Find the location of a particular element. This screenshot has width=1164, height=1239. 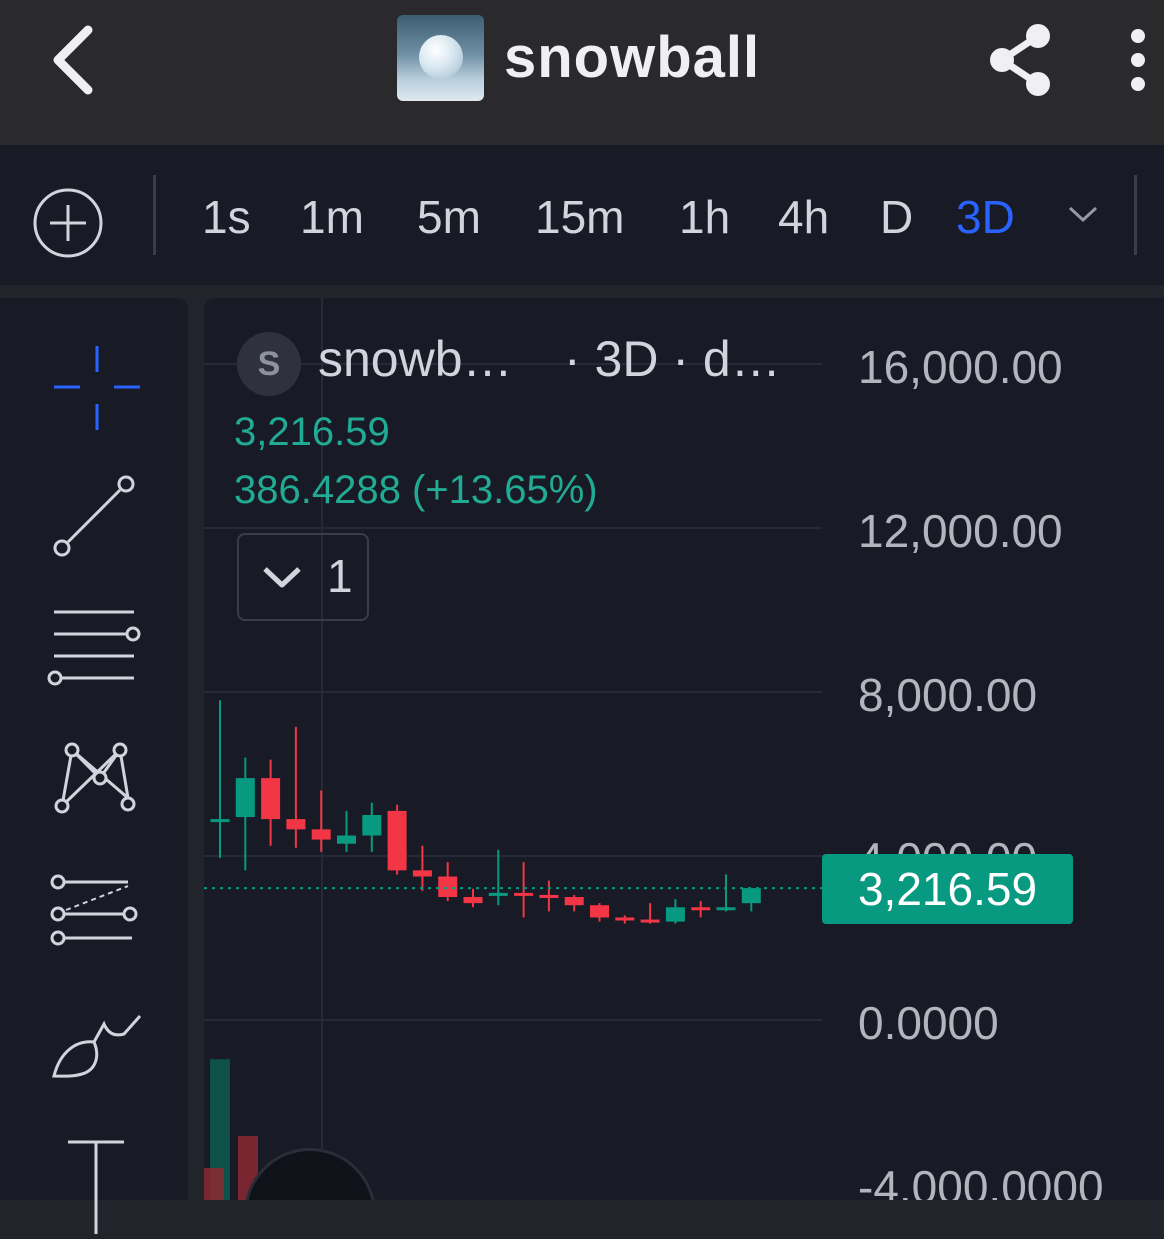

legend-change: 386.4288 (+13.65%) is located at coordinates (416, 490).